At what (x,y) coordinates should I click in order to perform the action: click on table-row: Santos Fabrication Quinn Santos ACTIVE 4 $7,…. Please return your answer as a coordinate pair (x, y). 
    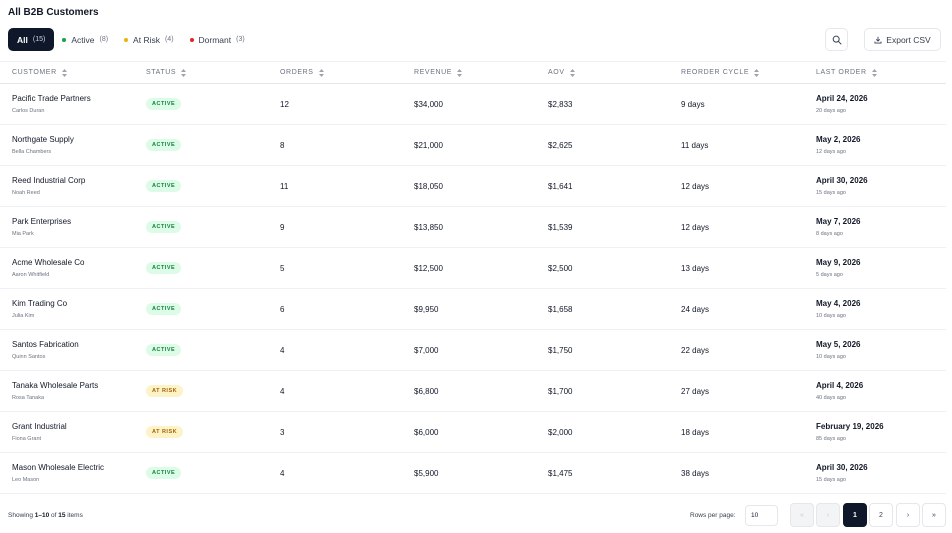
    Looking at the image, I should click on (473, 350).